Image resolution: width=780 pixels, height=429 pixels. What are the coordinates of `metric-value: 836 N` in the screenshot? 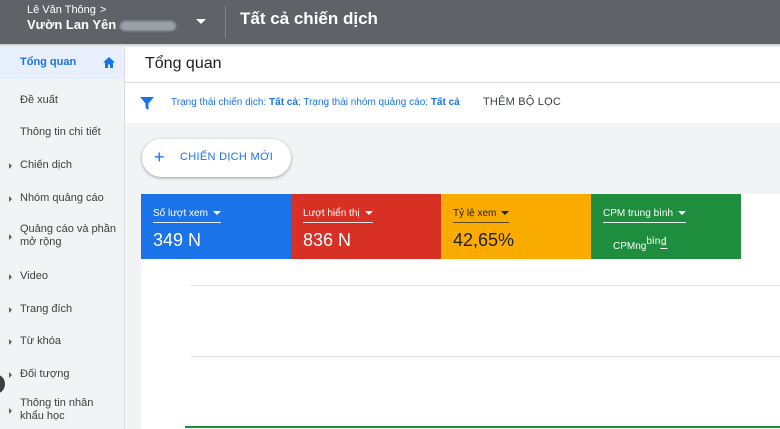 It's located at (327, 240).